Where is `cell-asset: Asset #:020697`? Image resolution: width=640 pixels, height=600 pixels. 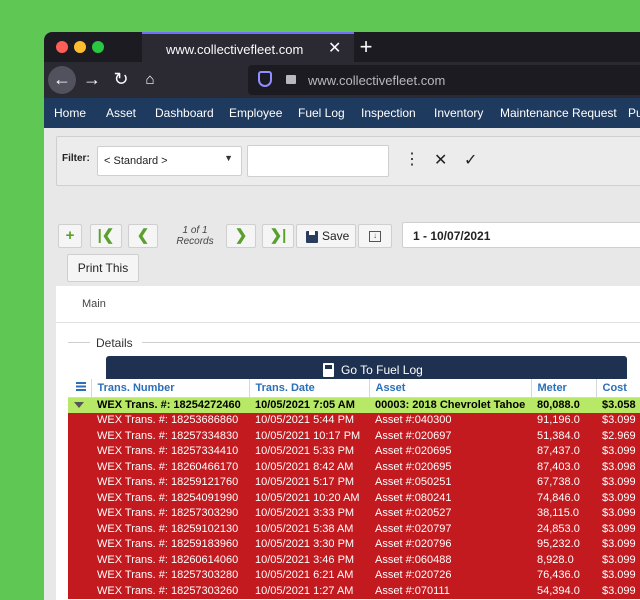
cell-asset: Asset #:020697 is located at coordinates (450, 436).